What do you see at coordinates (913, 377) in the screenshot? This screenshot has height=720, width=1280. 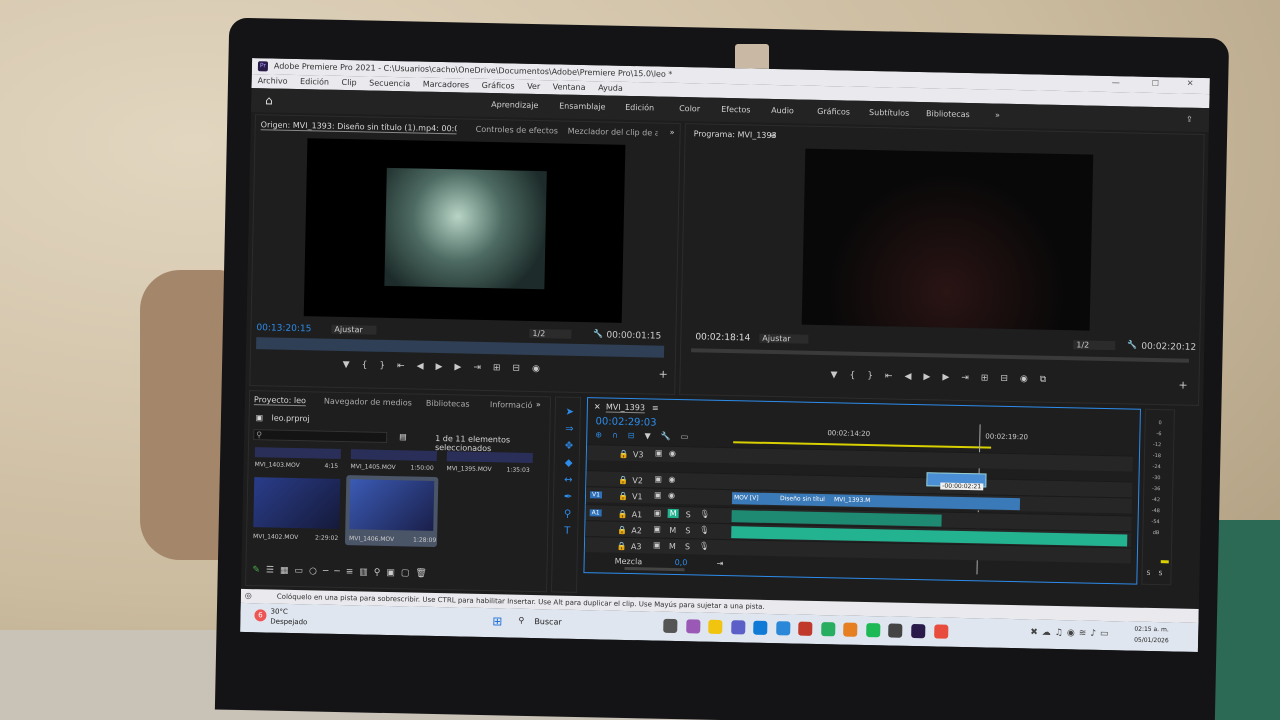 I see `p-step-back-icon: ◀` at bounding box center [913, 377].